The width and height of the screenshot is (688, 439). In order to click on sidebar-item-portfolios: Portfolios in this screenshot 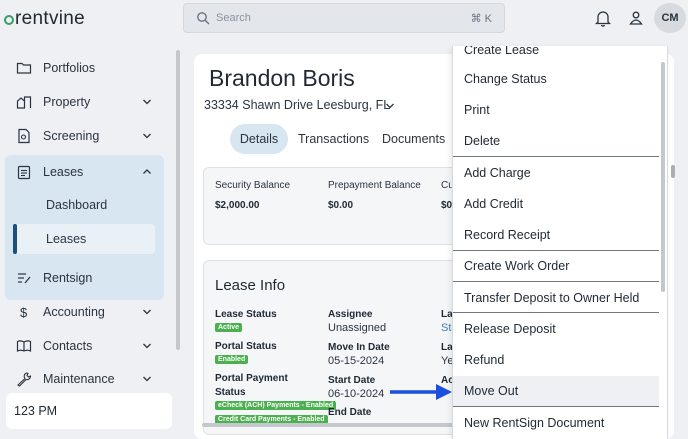, I will do `click(85, 68)`.